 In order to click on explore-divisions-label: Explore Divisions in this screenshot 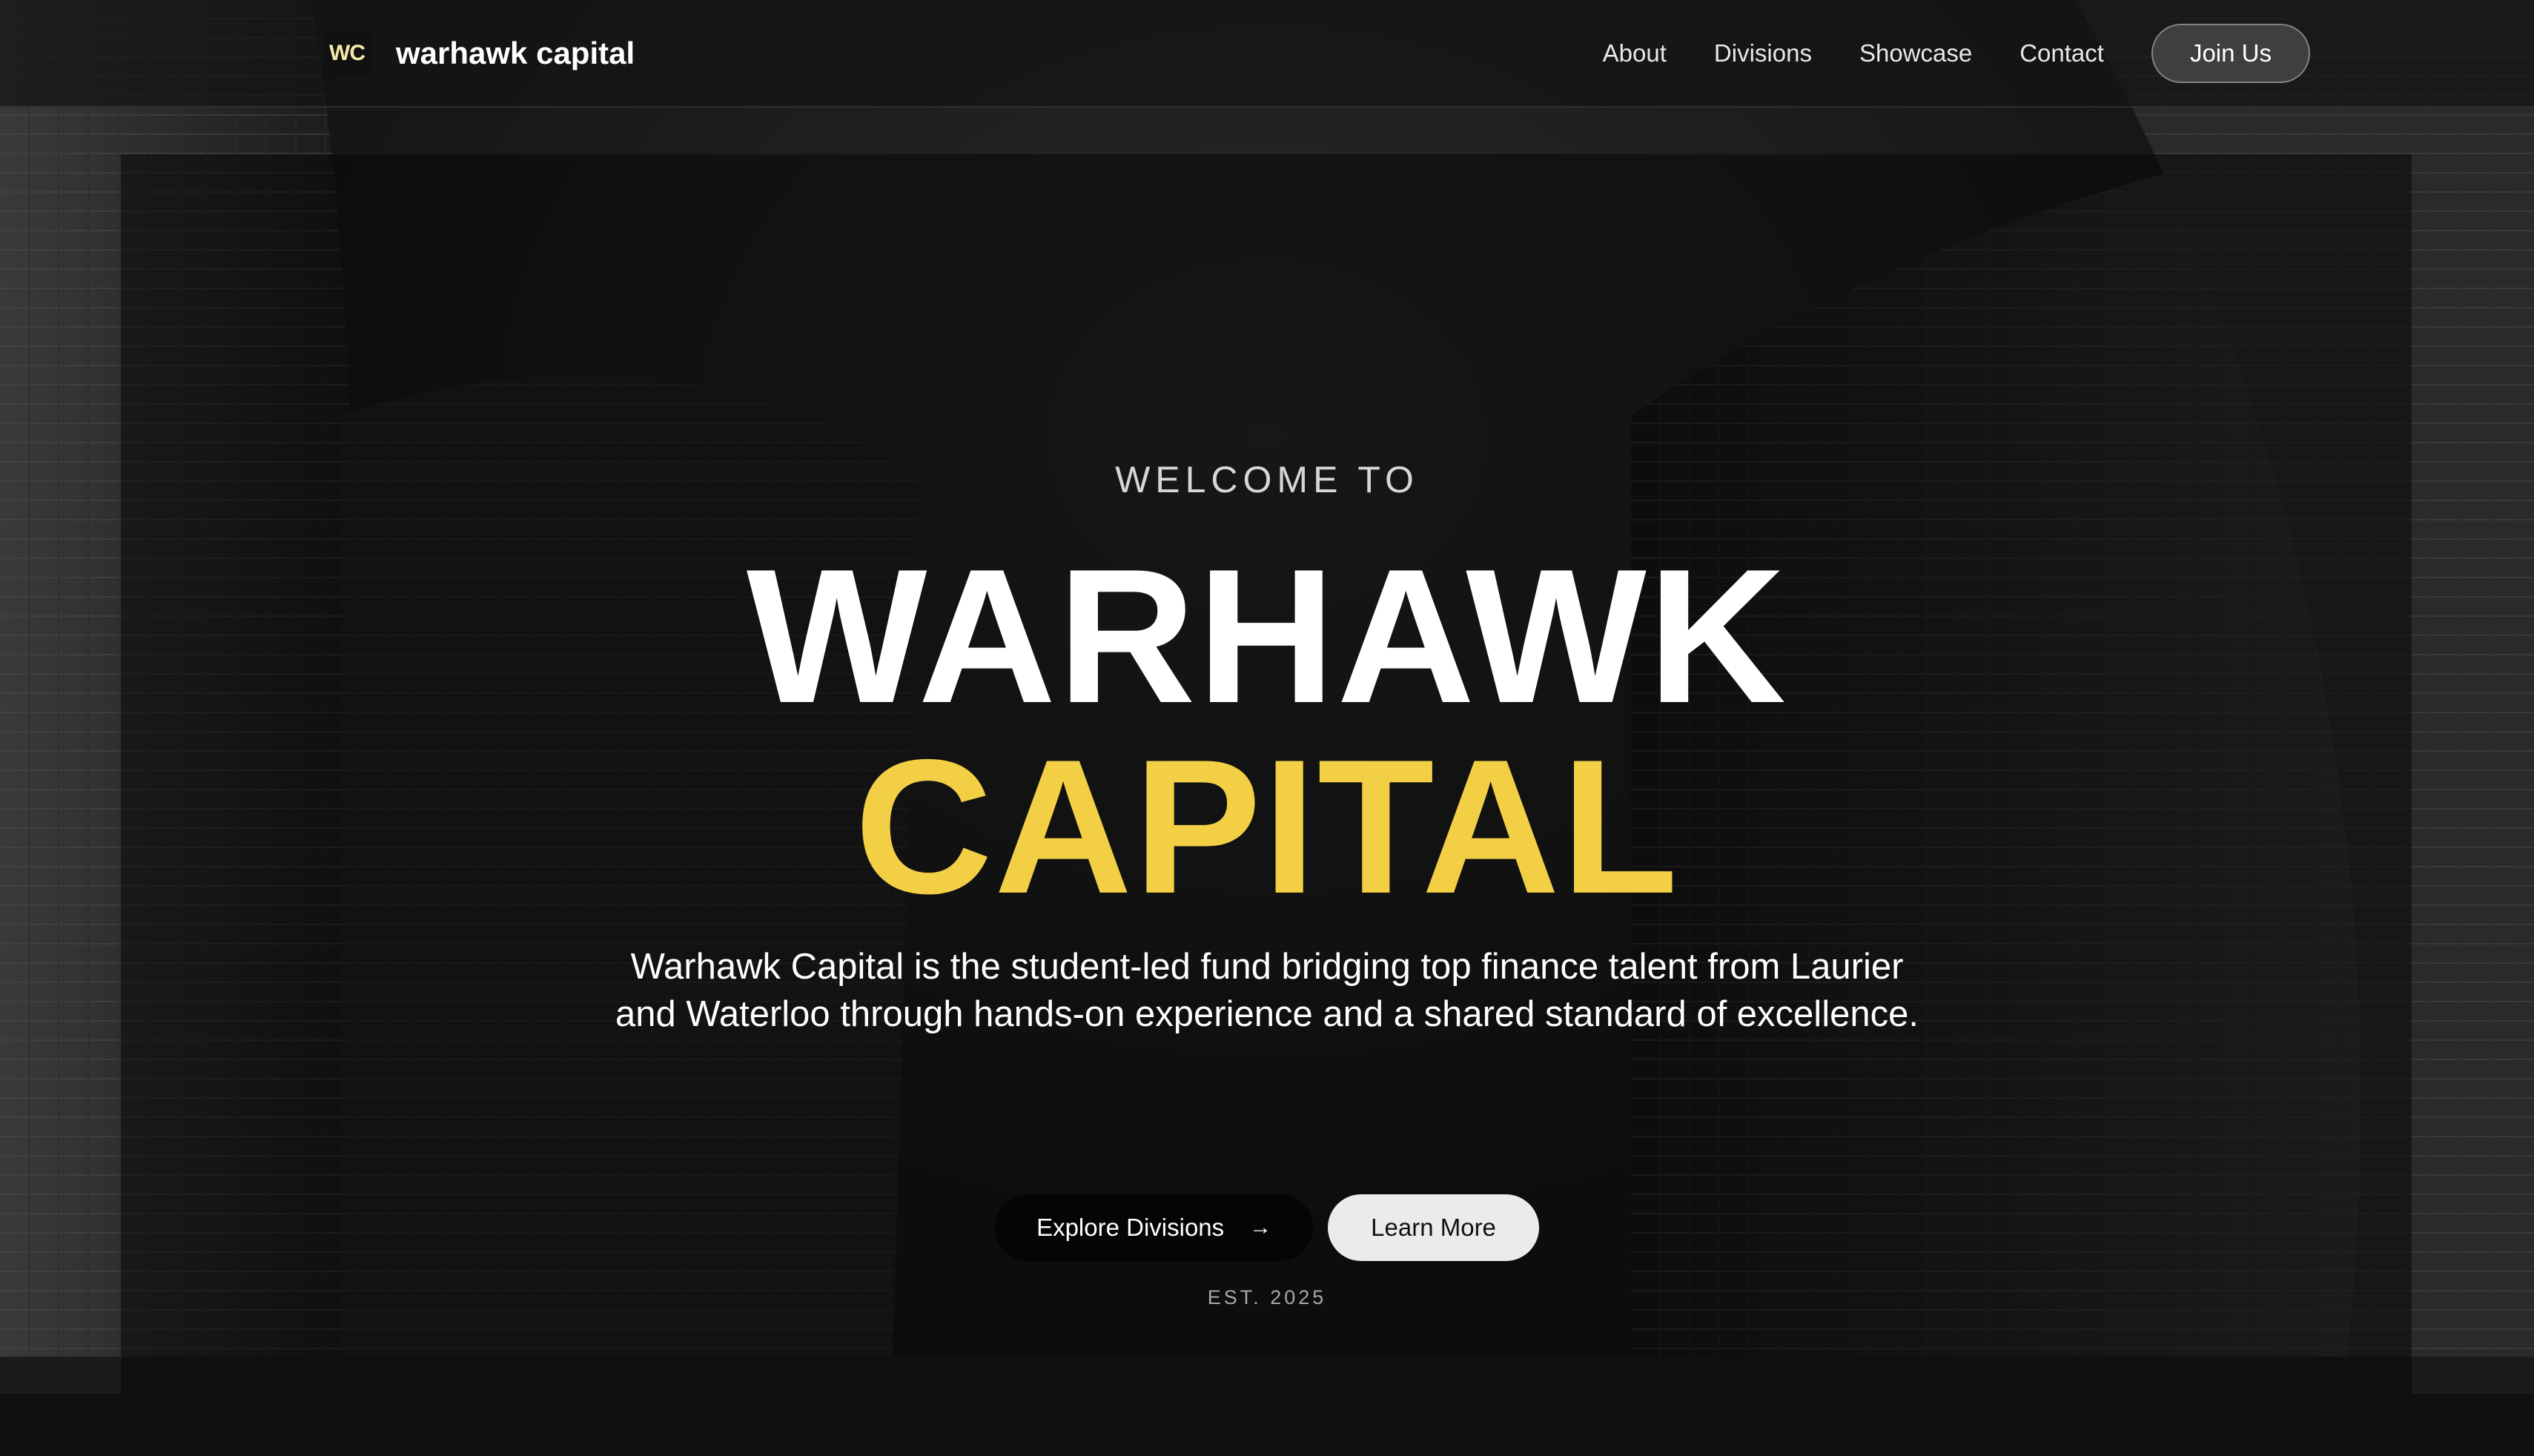, I will do `click(1130, 1227)`.